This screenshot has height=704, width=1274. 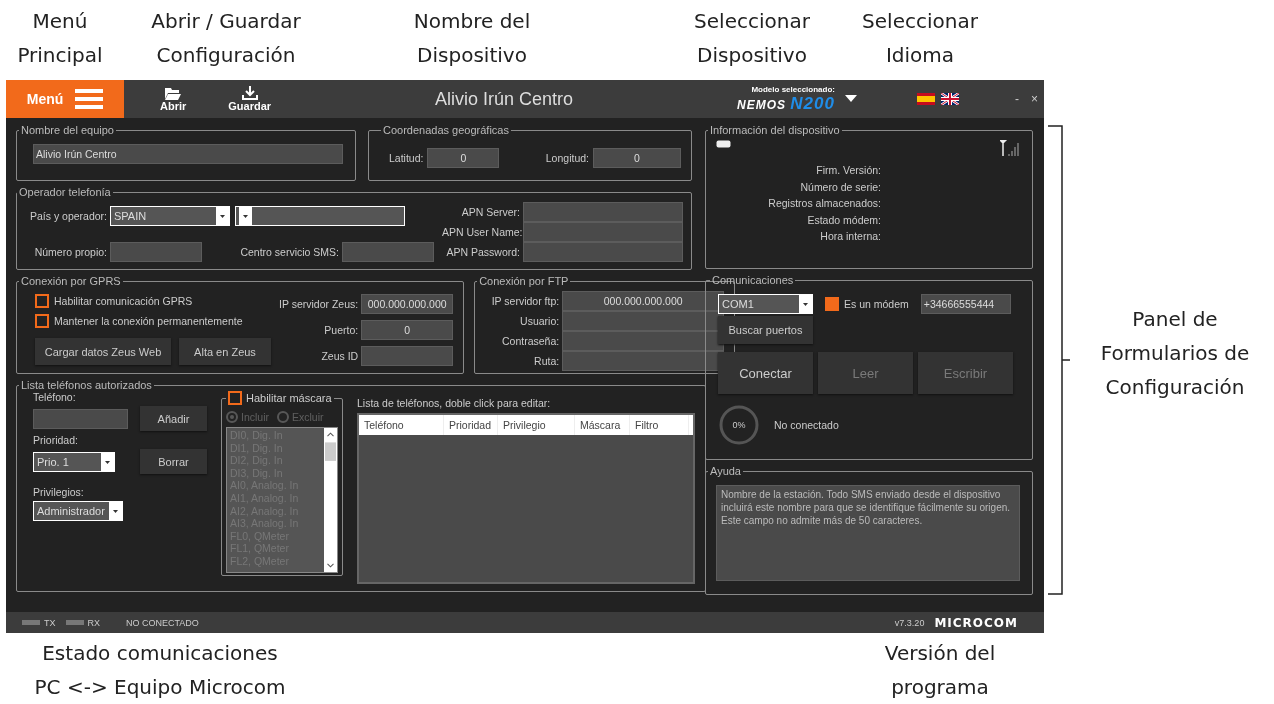 What do you see at coordinates (1175, 353) in the screenshot?
I see `callout-label: Panel de Formularios de Configuración` at bounding box center [1175, 353].